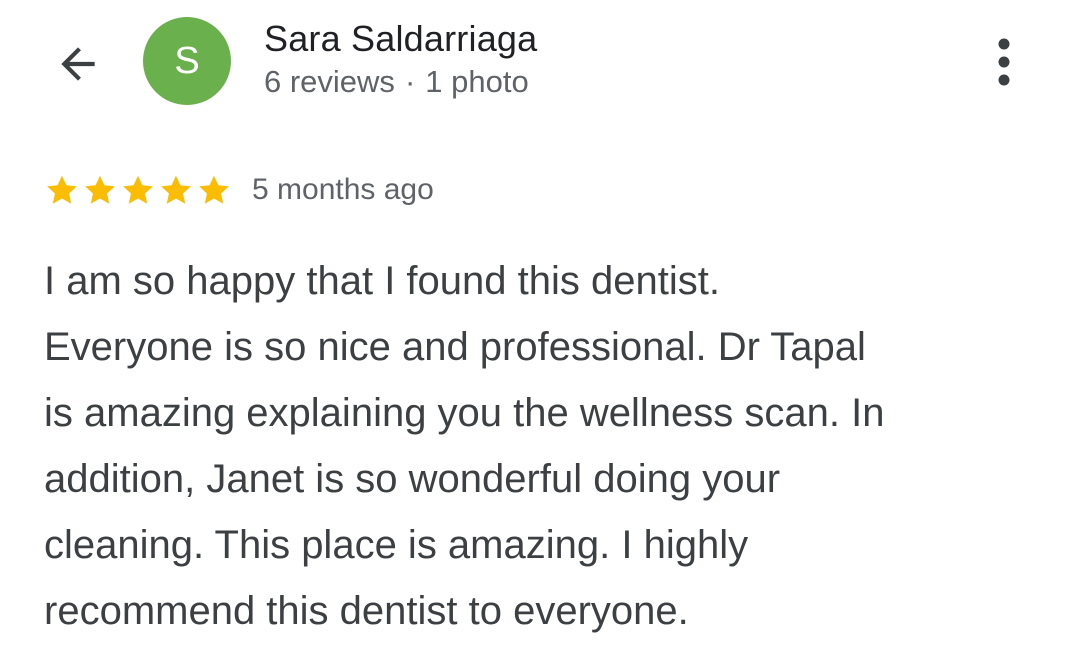  Describe the element at coordinates (396, 82) in the screenshot. I see `reviewer-meta: 6 reviews · 1 photo` at that location.